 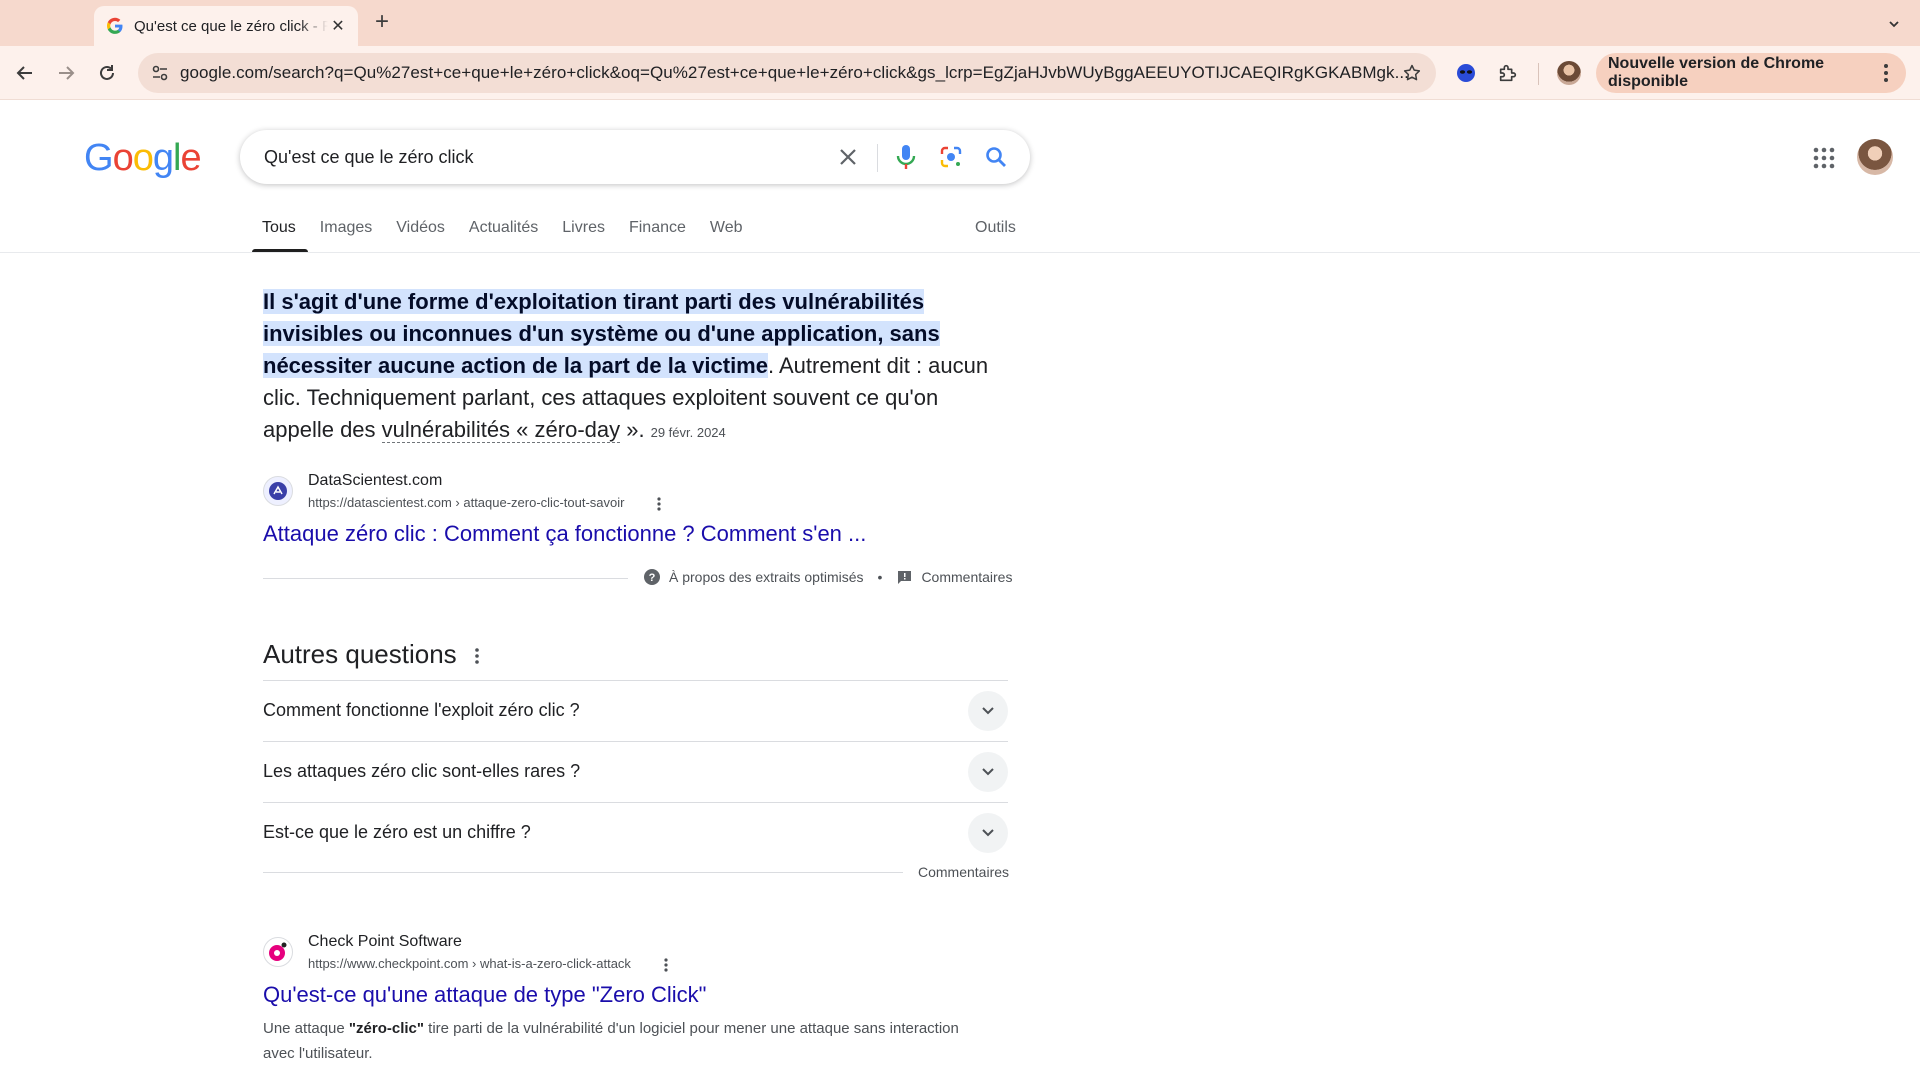 What do you see at coordinates (1508, 73) in the screenshot?
I see `extensions-puzzle-icon` at bounding box center [1508, 73].